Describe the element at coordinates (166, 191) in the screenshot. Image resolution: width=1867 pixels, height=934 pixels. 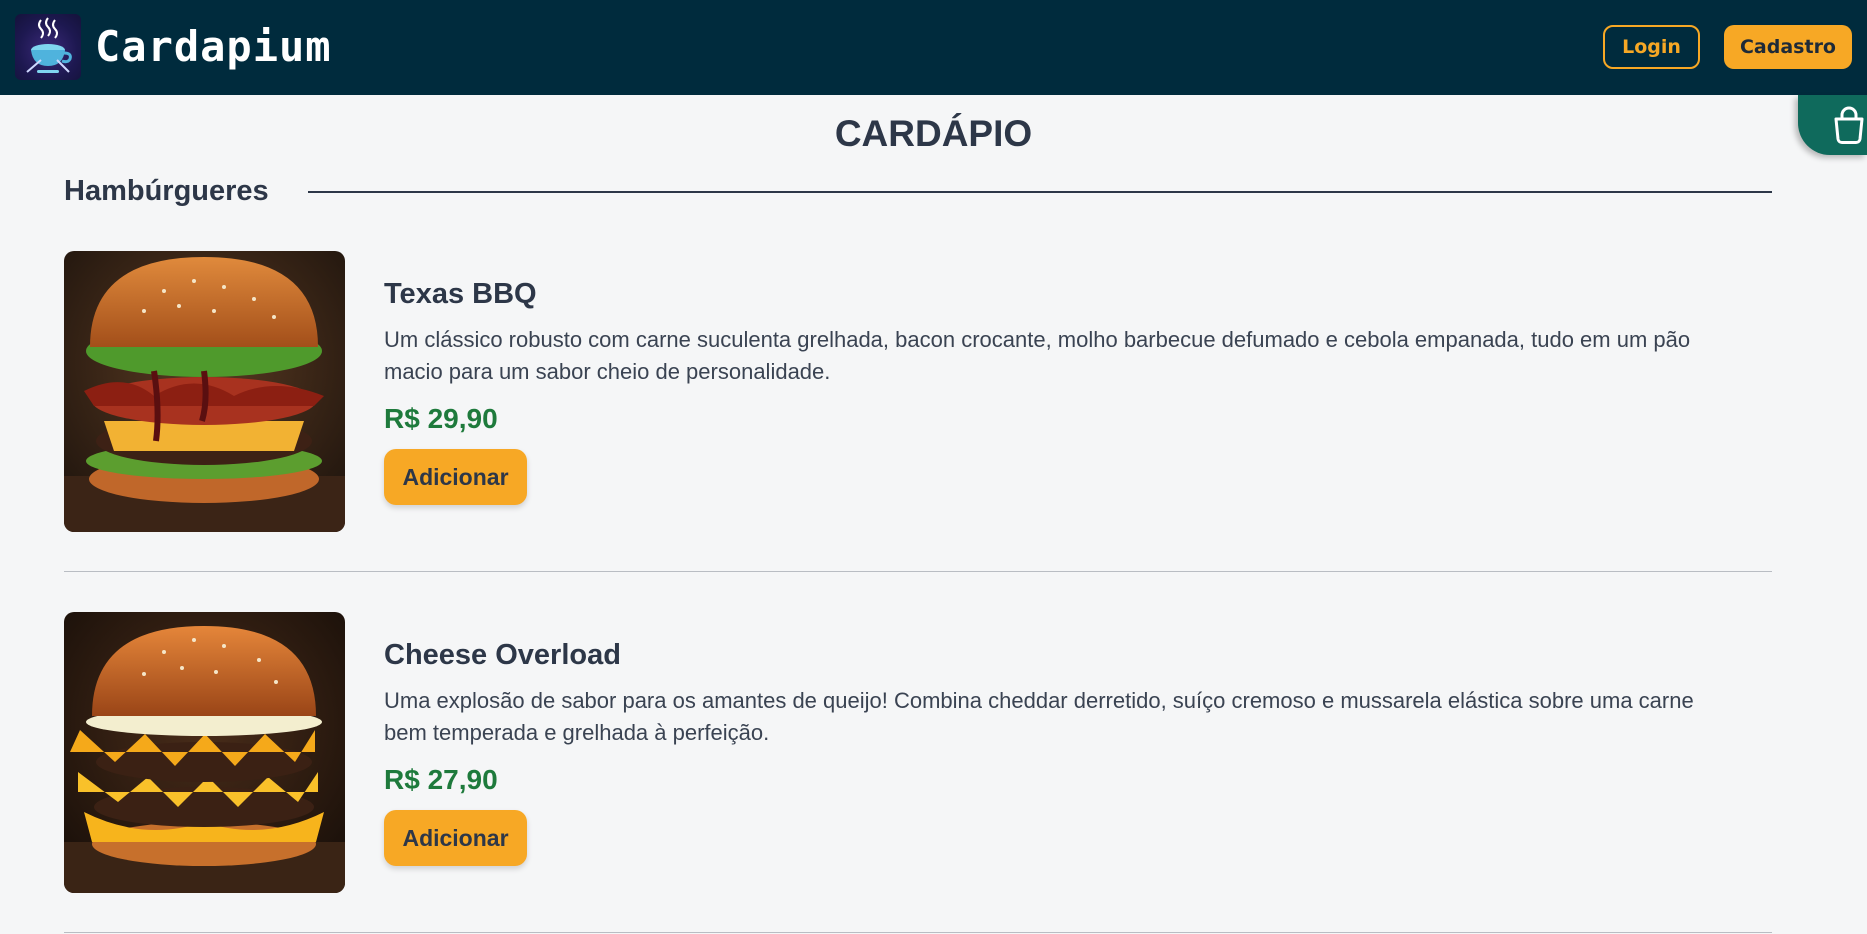
I see `section-title: Hambúrgueres` at that location.